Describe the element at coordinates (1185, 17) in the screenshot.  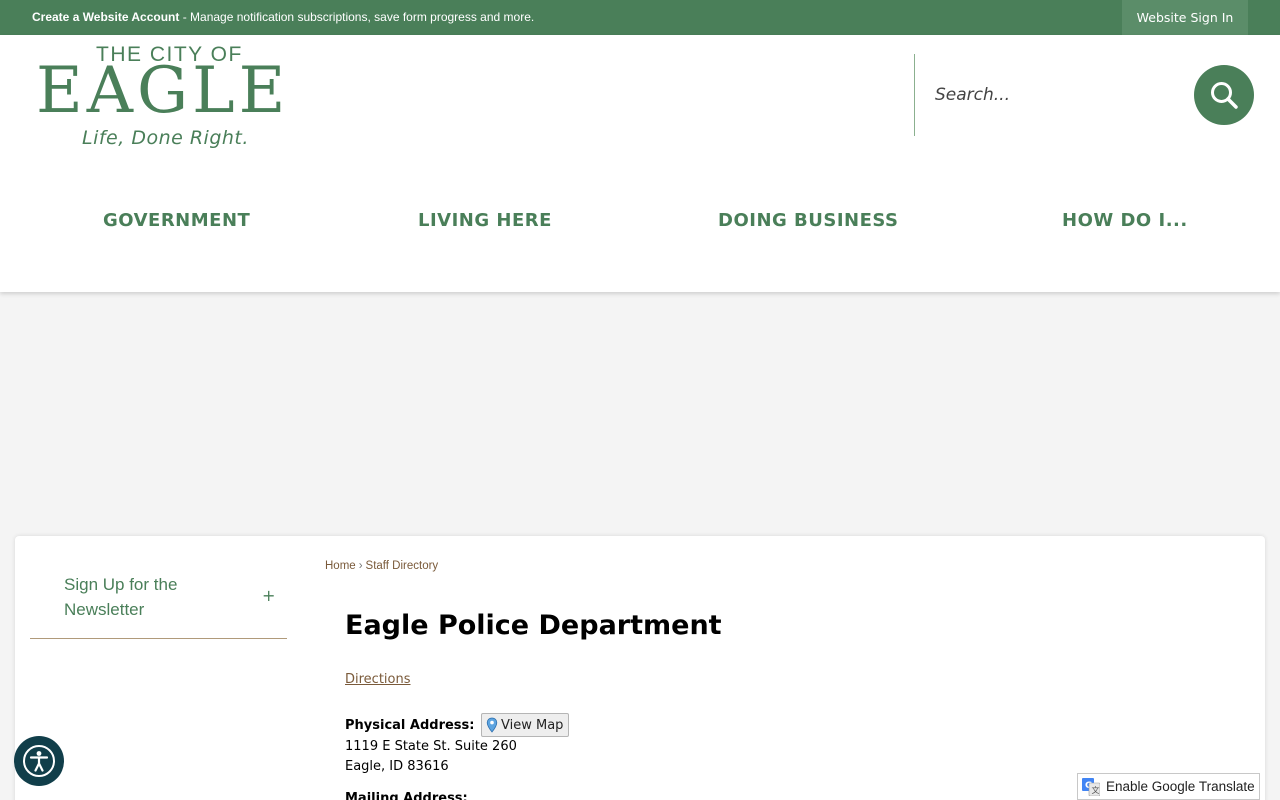
I see `website-sign-in-button: Website Sign In` at that location.